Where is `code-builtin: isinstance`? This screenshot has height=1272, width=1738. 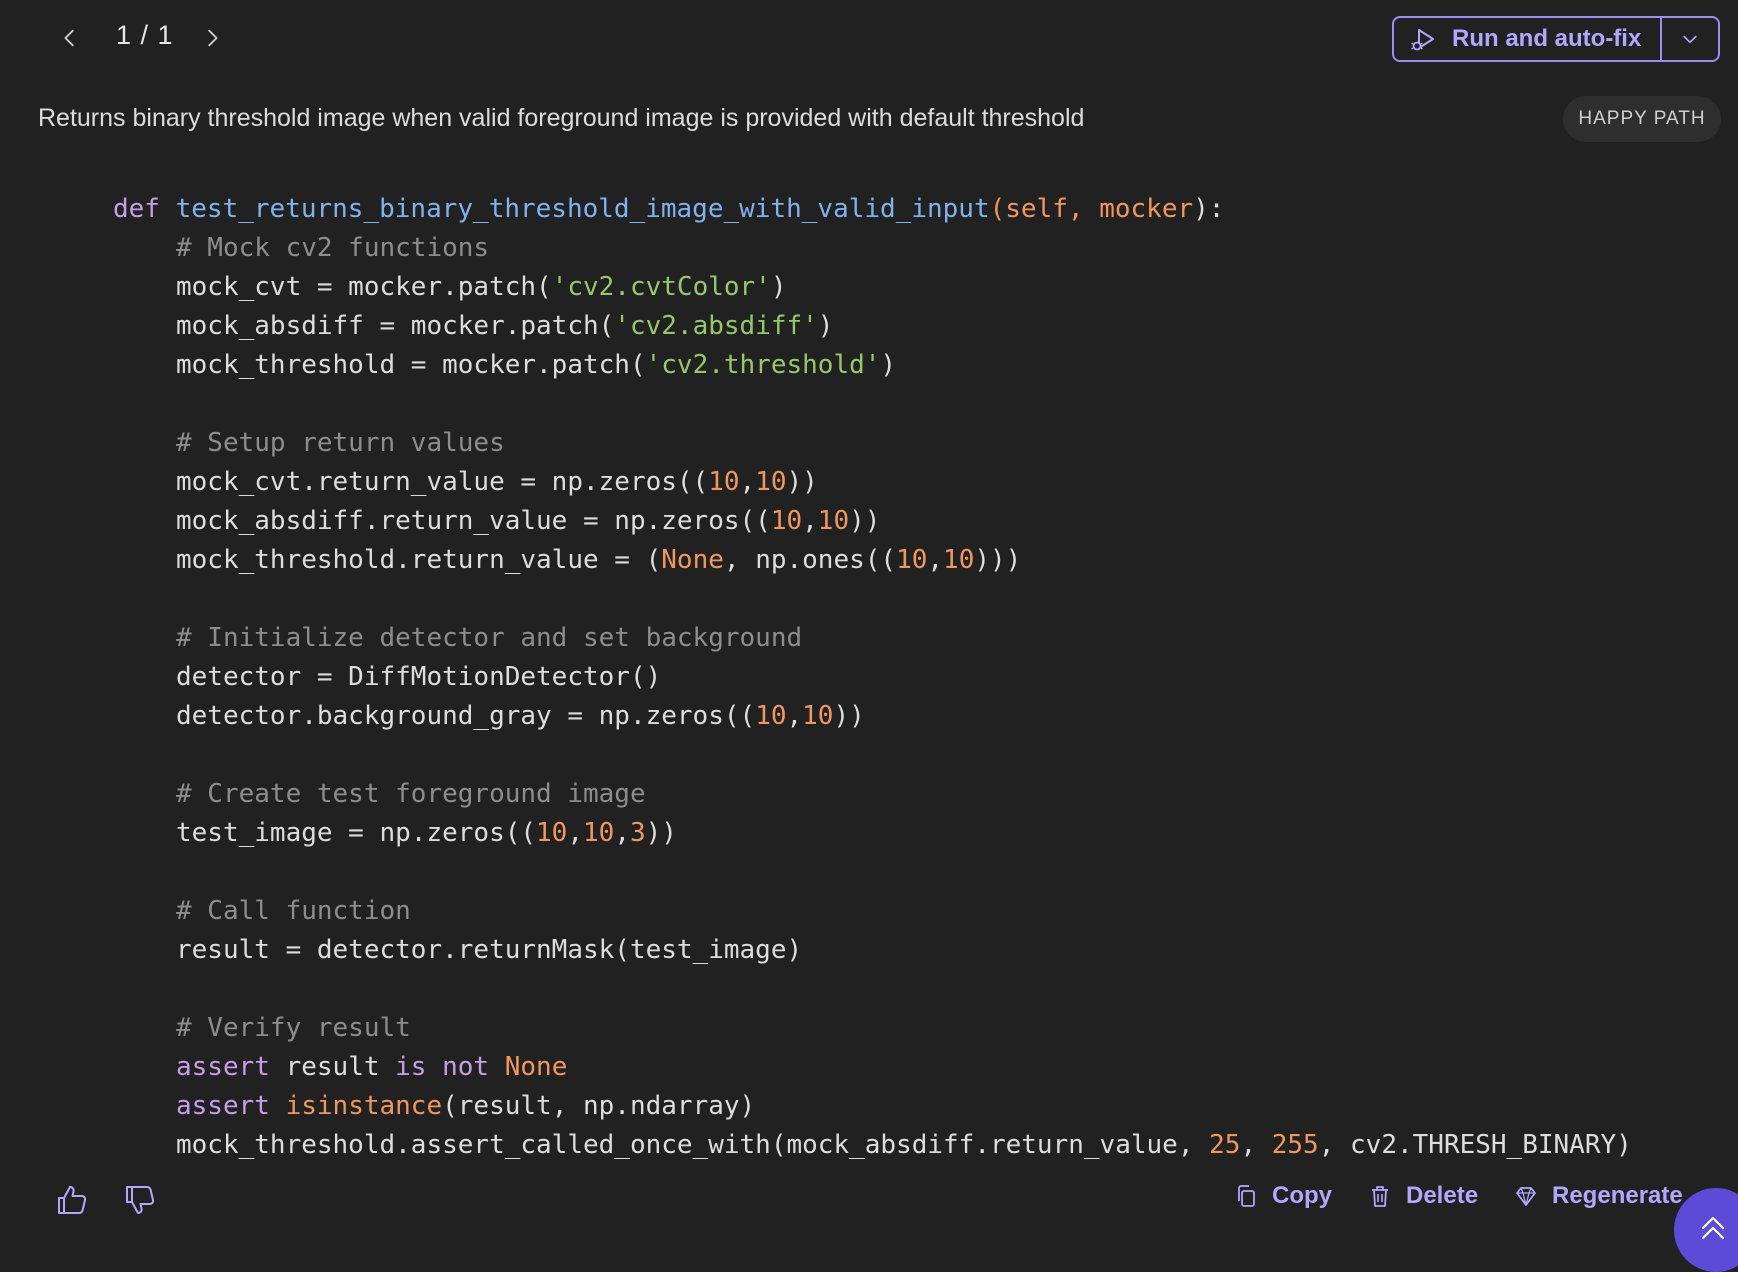
code-builtin: isinstance is located at coordinates (364, 1106).